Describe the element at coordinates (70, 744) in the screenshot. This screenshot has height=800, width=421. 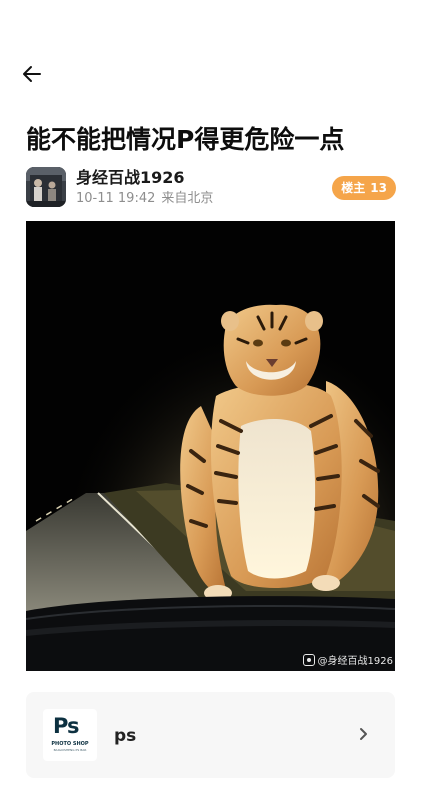
I see `ps-logo-caption: PHOTO SHOP` at that location.